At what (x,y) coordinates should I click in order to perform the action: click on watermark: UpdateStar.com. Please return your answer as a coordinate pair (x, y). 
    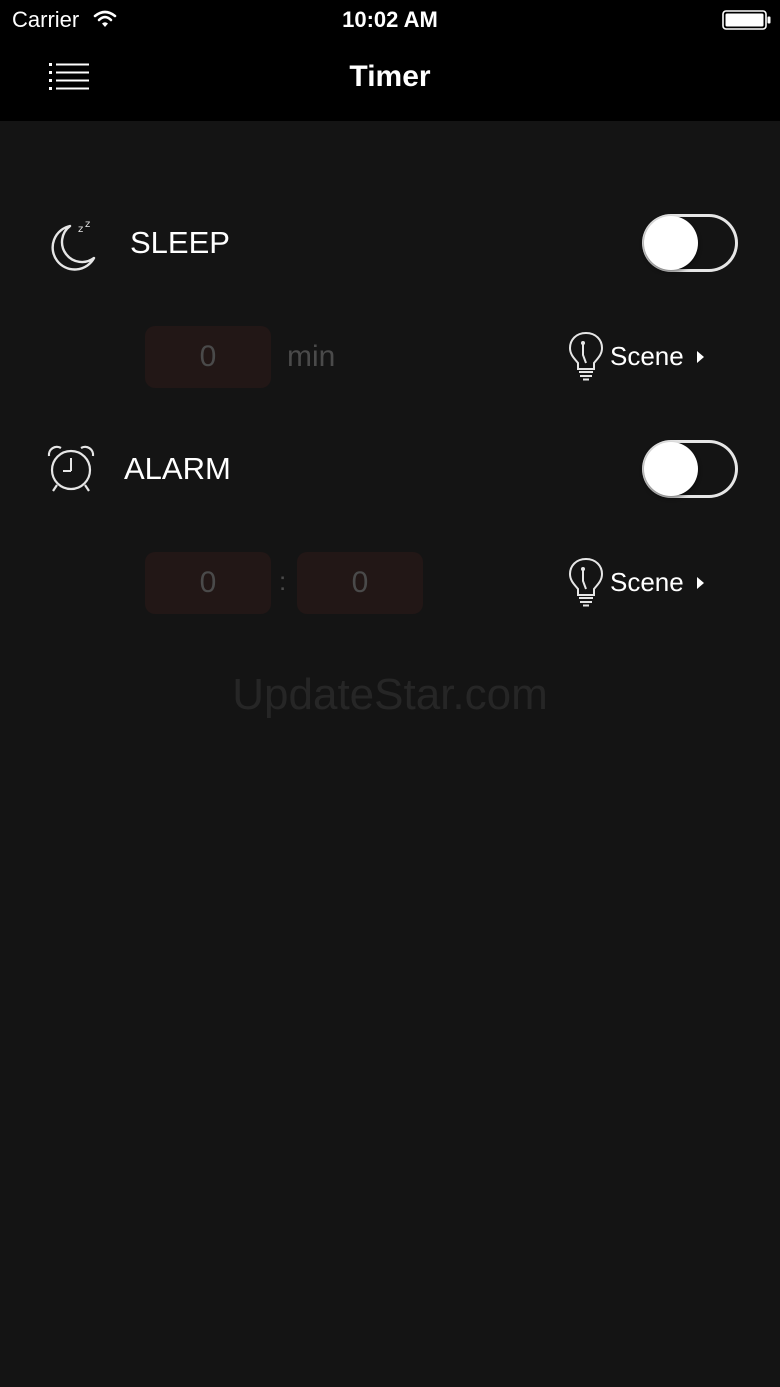
    Looking at the image, I should click on (390, 694).